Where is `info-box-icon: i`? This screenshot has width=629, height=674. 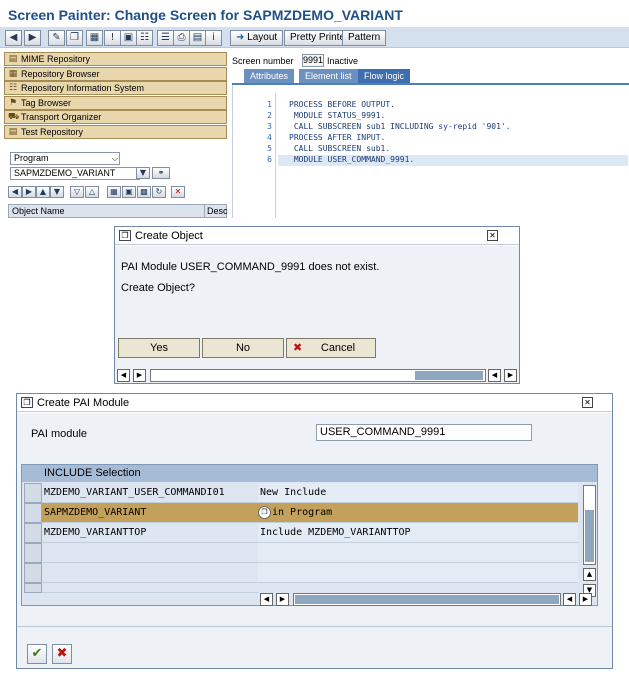 info-box-icon: i is located at coordinates (213, 38).